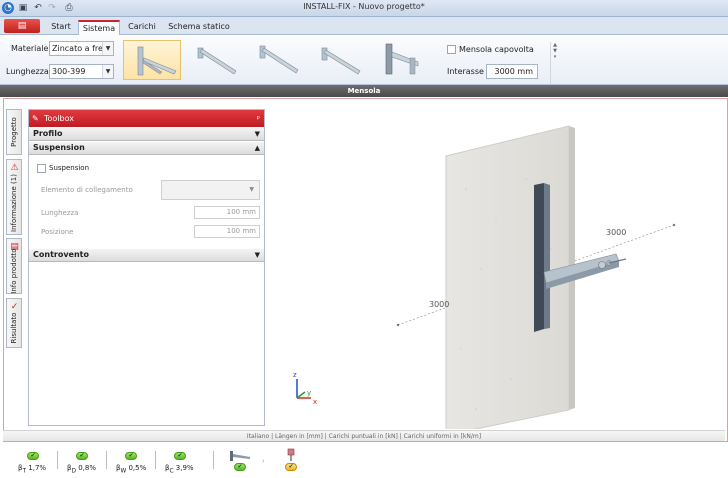 The width and height of the screenshot is (728, 478). Describe the element at coordinates (439, 304) in the screenshot. I see `dimension-label-left: 3000` at that location.